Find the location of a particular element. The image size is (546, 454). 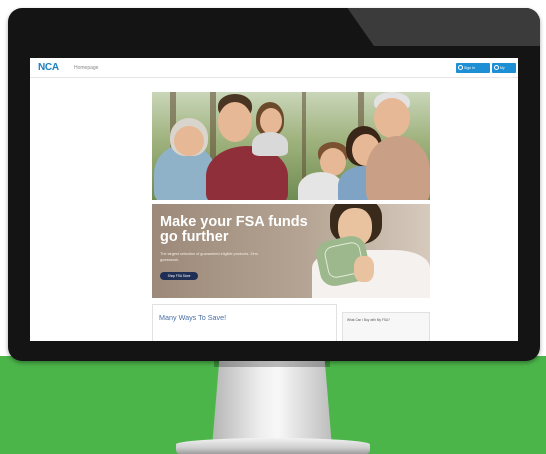

hero-family-photo is located at coordinates (291, 146).